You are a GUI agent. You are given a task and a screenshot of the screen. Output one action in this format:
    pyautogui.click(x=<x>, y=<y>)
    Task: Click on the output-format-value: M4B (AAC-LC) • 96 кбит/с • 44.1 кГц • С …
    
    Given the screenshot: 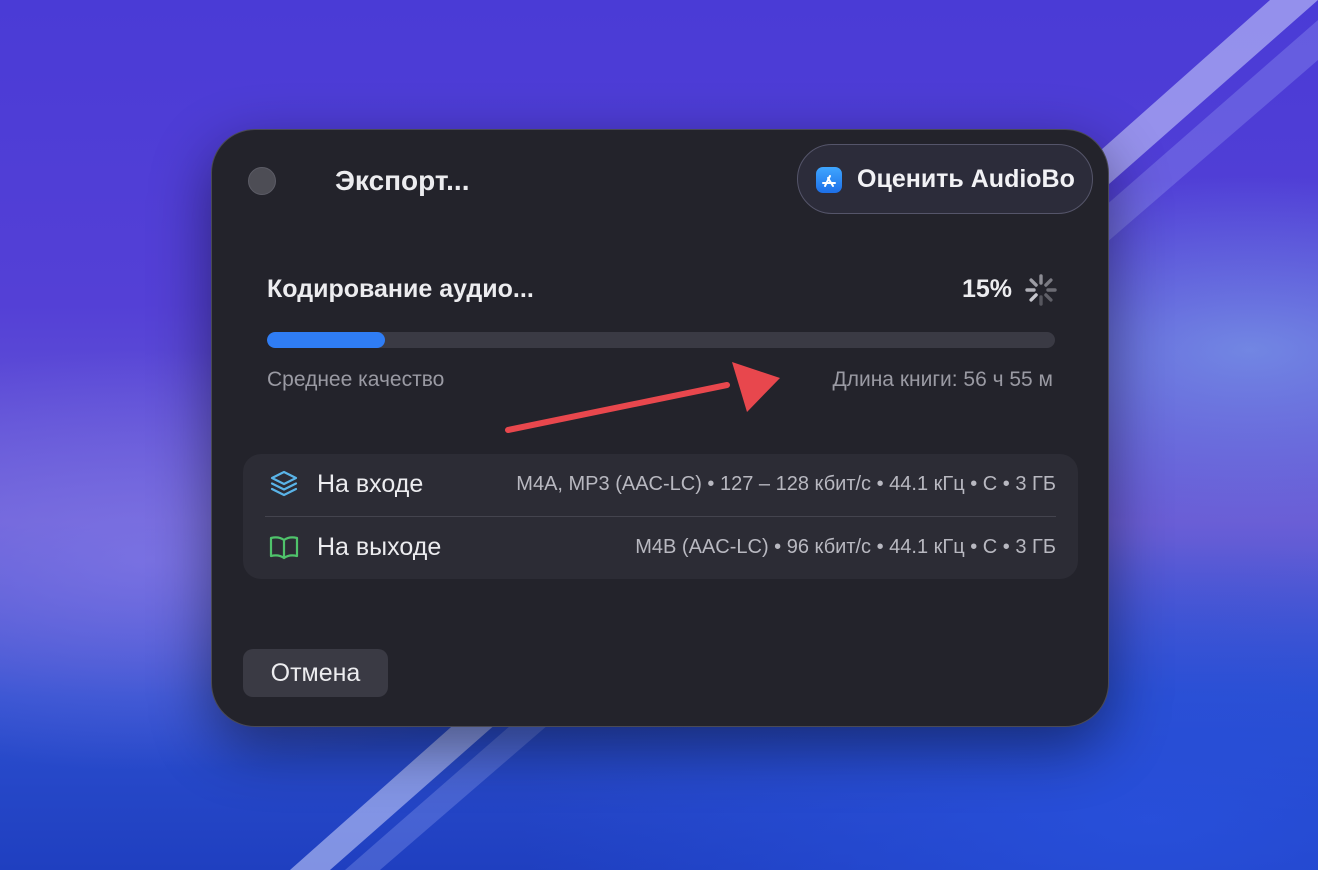 What is the action you would take?
    pyautogui.click(x=845, y=547)
    